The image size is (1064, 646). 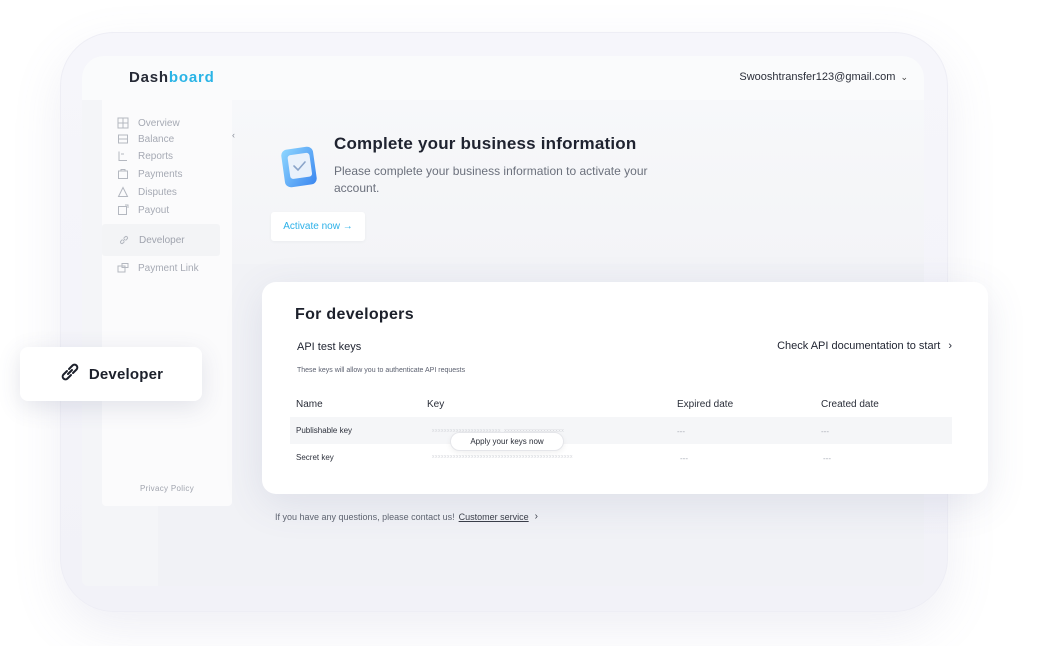 I want to click on banner-title: Complete your business information, so click(x=485, y=143).